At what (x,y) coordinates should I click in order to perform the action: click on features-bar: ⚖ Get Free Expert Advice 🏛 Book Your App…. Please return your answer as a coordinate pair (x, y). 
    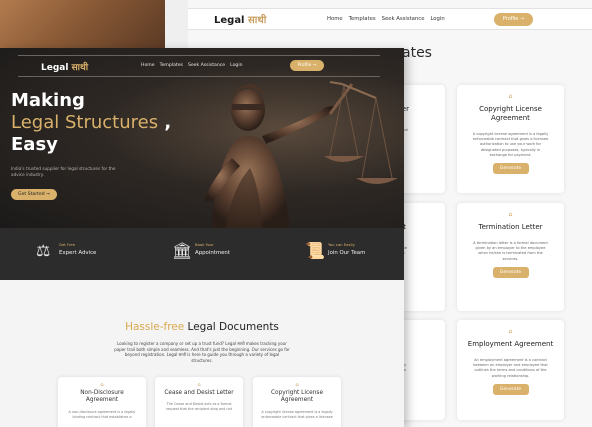
    Looking at the image, I should click on (202, 254).